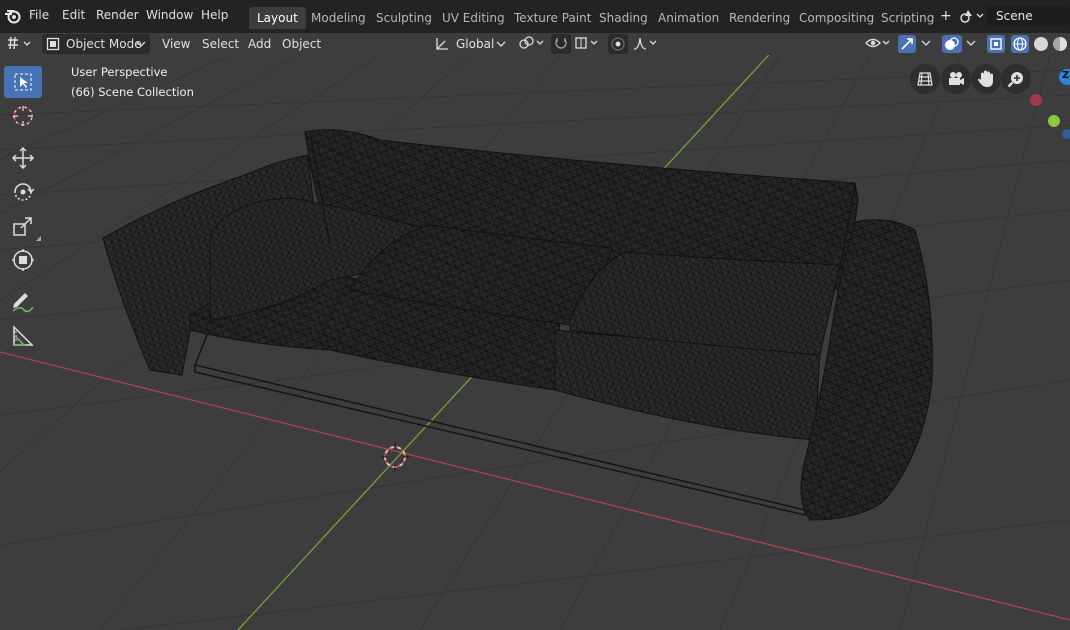 This screenshot has width=1070, height=630. I want to click on measure-tool, so click(23, 336).